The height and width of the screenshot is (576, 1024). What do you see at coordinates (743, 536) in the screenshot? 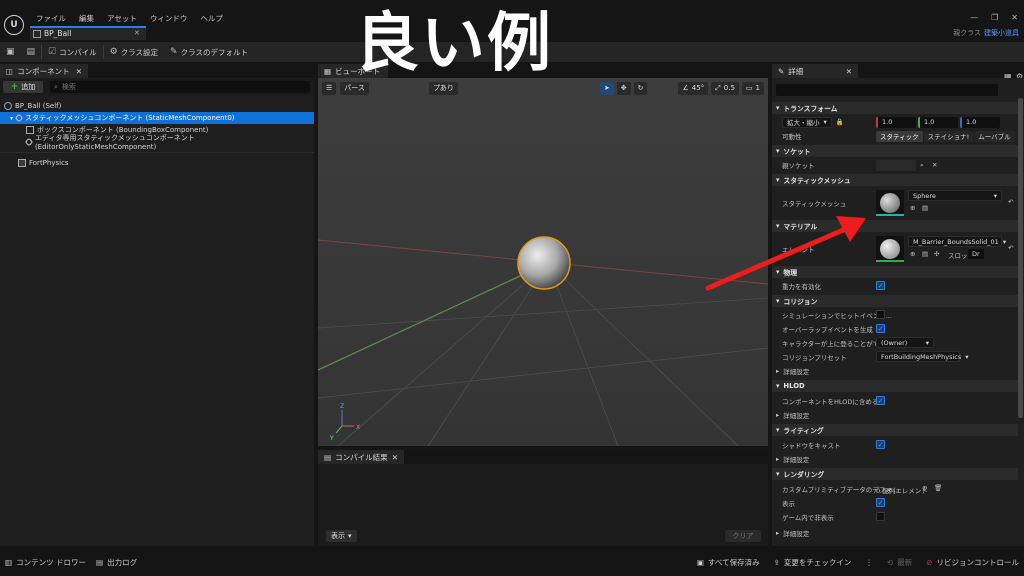
I see `clear-button: クリア` at bounding box center [743, 536].